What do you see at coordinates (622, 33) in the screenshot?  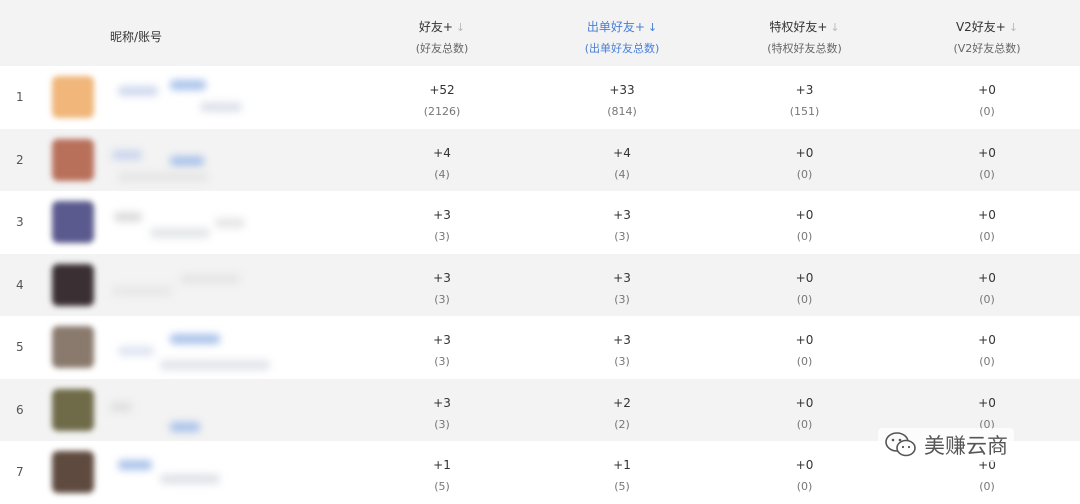 I see `order-friends-column-header: 出单好友+ ↓ (出单好友总数)` at bounding box center [622, 33].